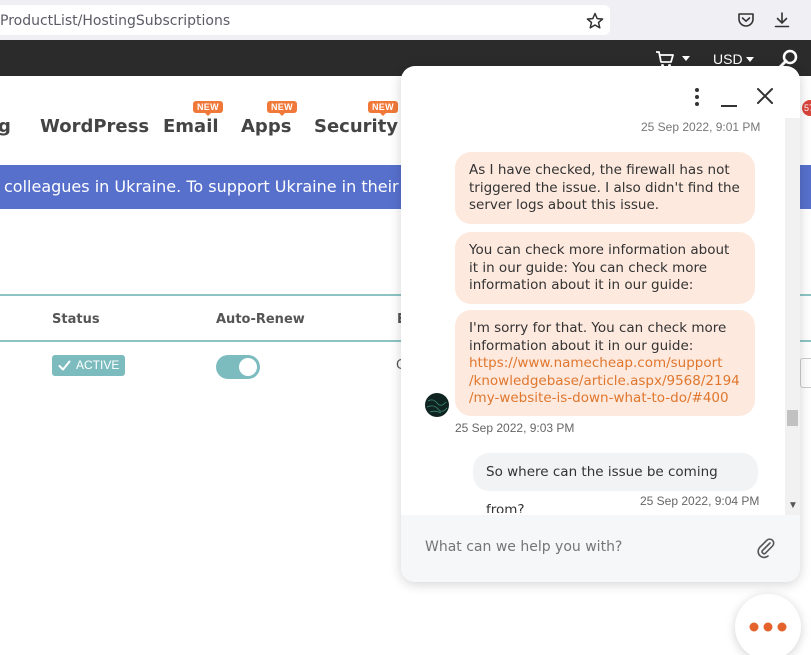 The width and height of the screenshot is (811, 655). What do you see at coordinates (64, 365) in the screenshot?
I see `check-icon` at bounding box center [64, 365].